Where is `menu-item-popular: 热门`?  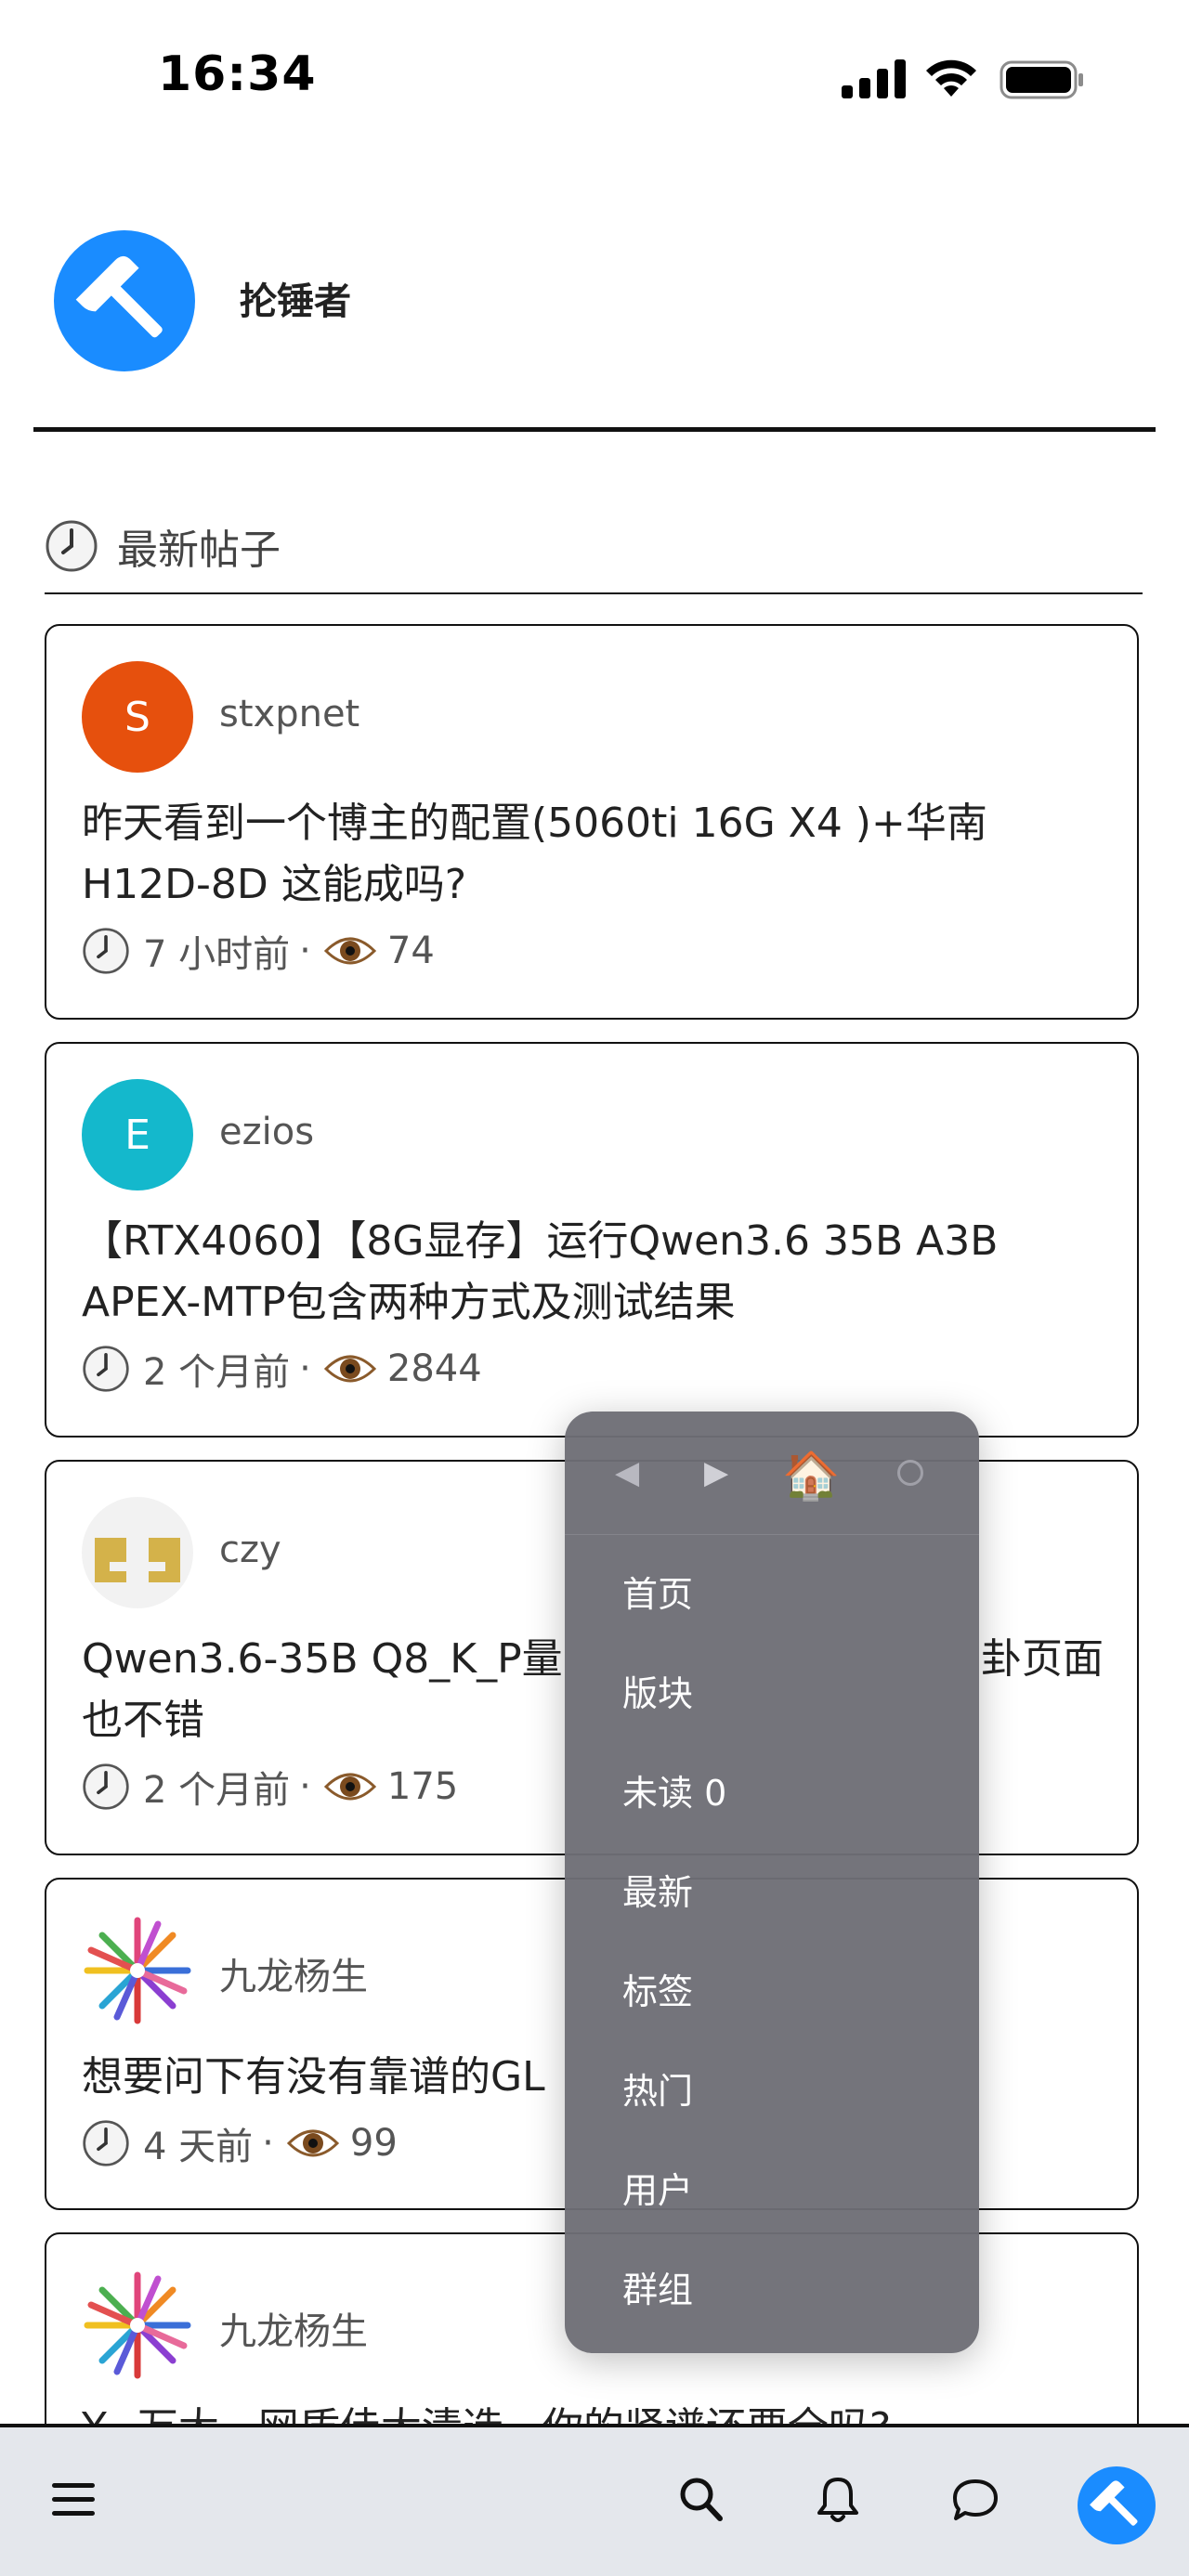 menu-item-popular: 热门 is located at coordinates (657, 2088).